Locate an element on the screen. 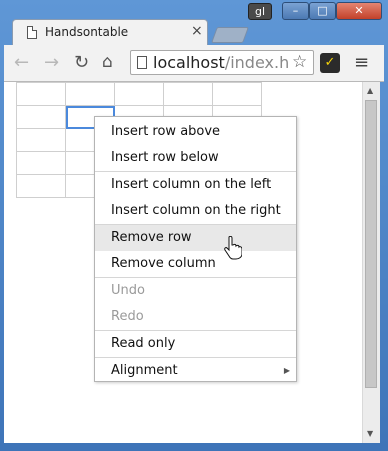 This screenshot has width=388, height=451. menu-item-alignment-label: Alignment is located at coordinates (144, 370).